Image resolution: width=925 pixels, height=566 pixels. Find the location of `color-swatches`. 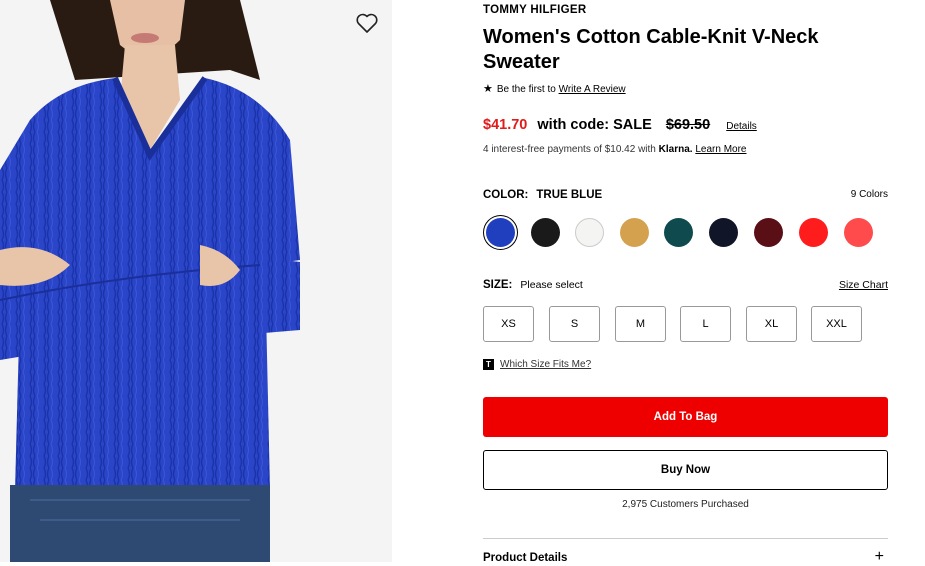

color-swatches is located at coordinates (685, 234).